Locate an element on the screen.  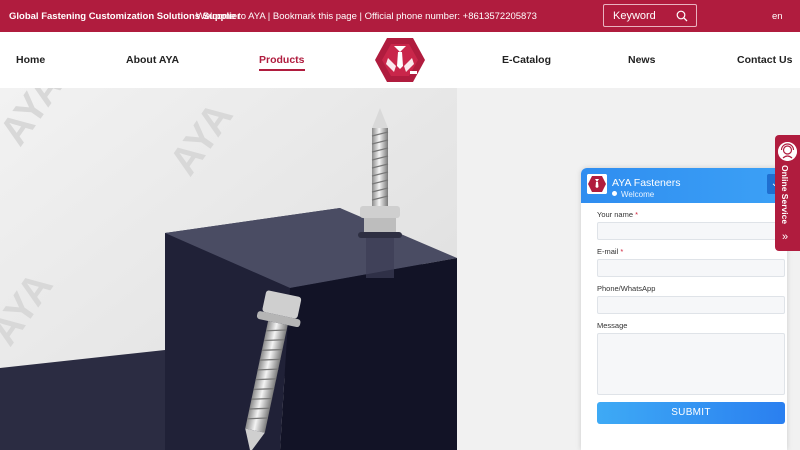
phone-field is located at coordinates (691, 305).